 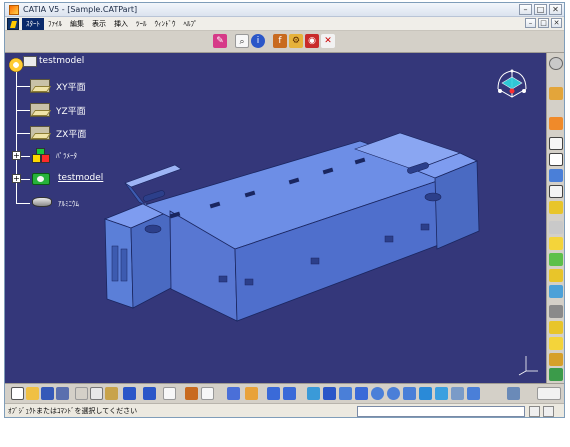 What do you see at coordinates (32, 393) in the screenshot?
I see `open-icon` at bounding box center [32, 393].